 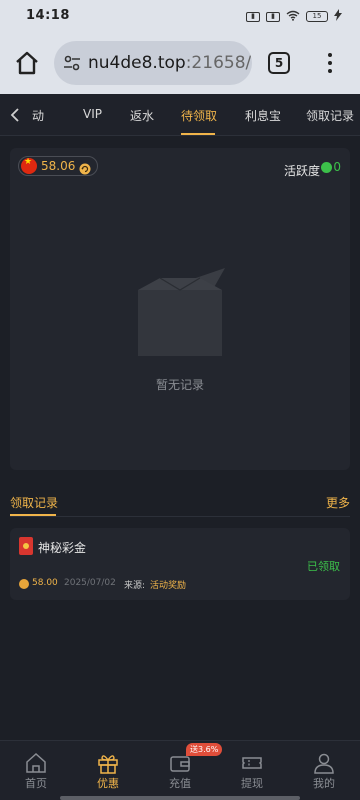 I want to click on tab-claim-history: 领取记录, so click(x=330, y=115).